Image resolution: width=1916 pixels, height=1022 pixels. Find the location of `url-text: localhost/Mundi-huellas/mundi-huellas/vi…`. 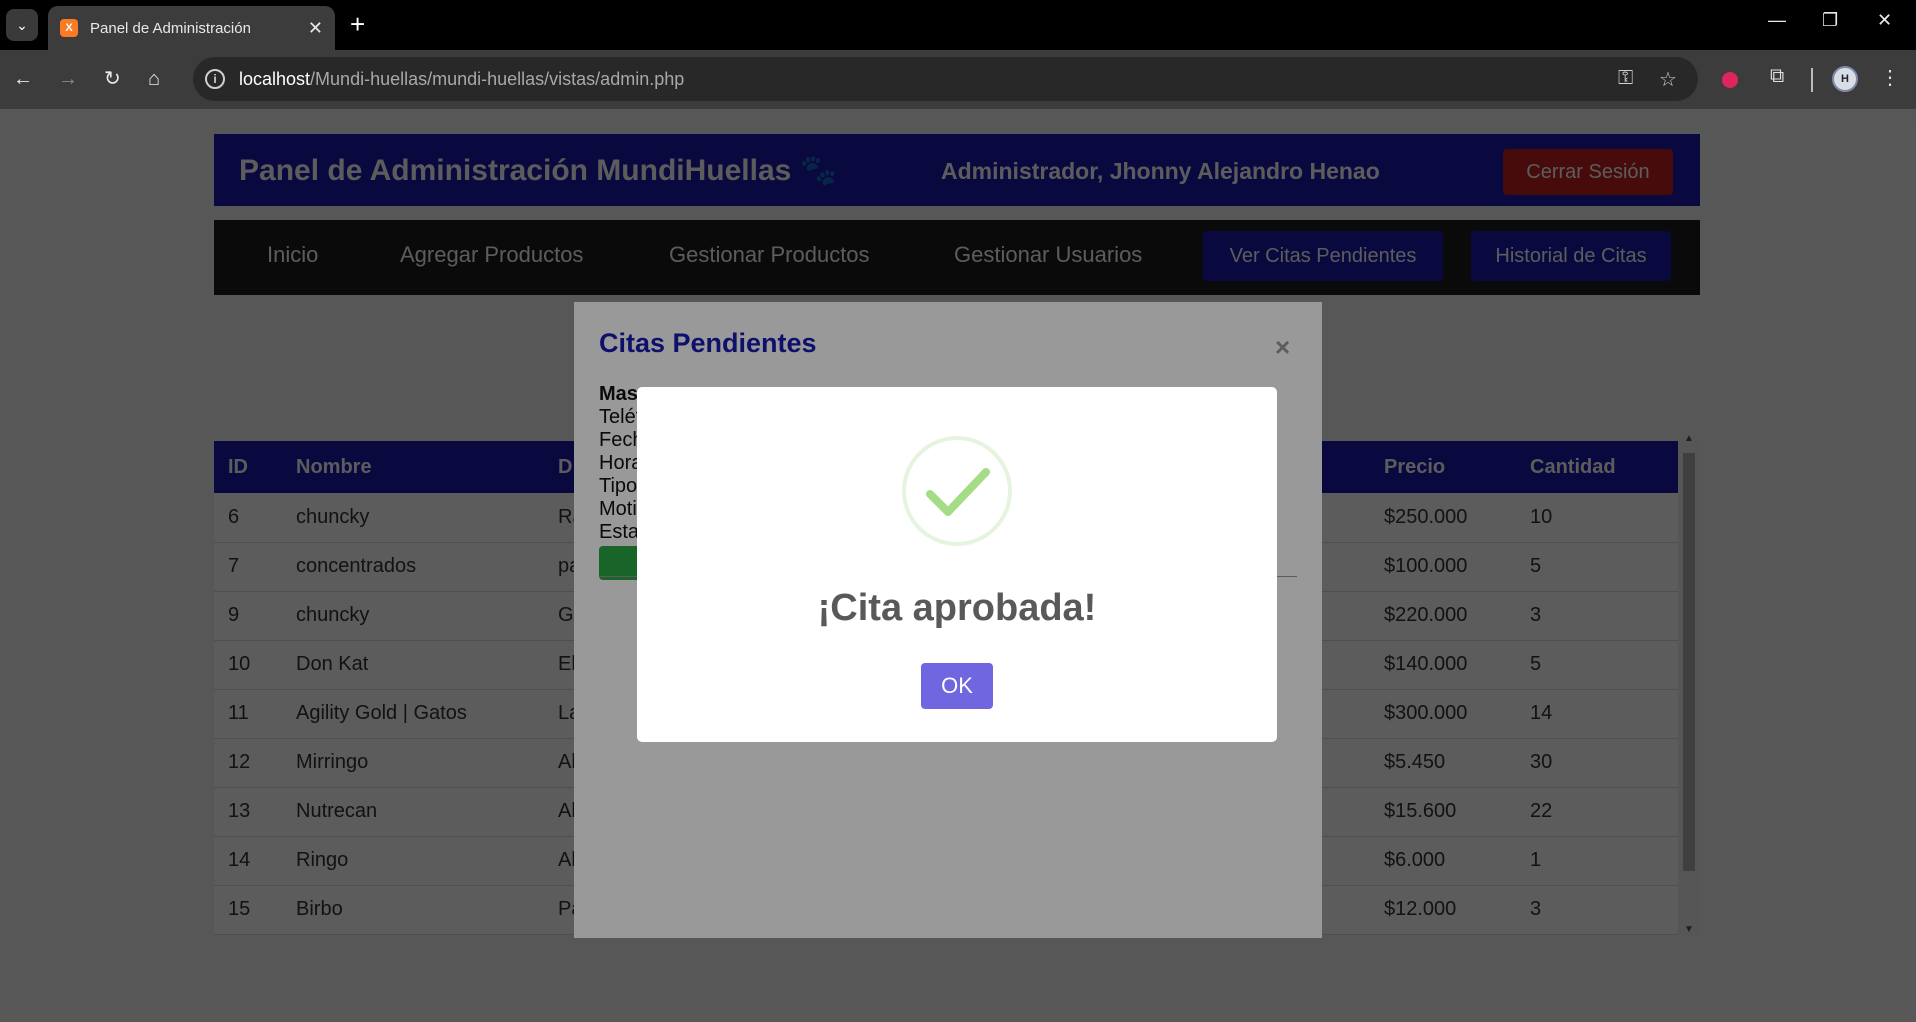

url-text: localhost/Mundi-huellas/mundi-huellas/vi… is located at coordinates (461, 79).